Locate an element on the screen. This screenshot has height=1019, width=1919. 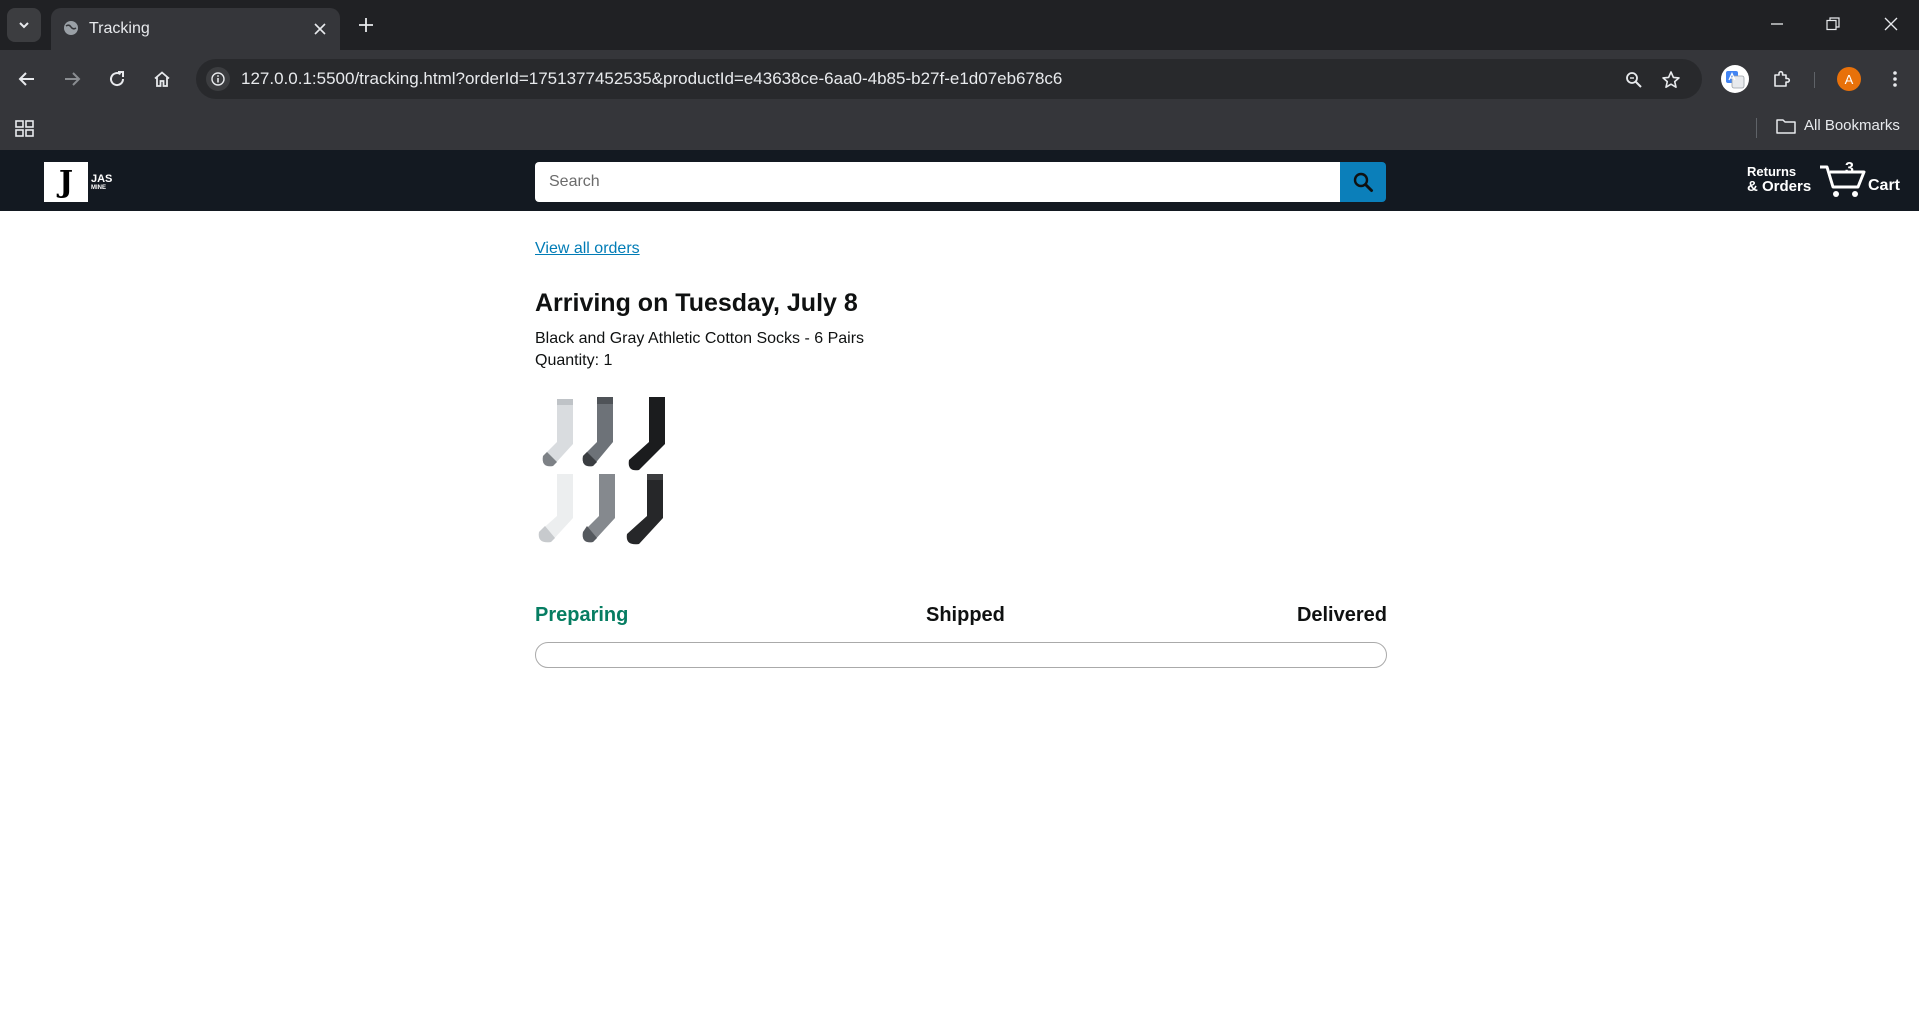
translate-icon is located at coordinates (1735, 79).